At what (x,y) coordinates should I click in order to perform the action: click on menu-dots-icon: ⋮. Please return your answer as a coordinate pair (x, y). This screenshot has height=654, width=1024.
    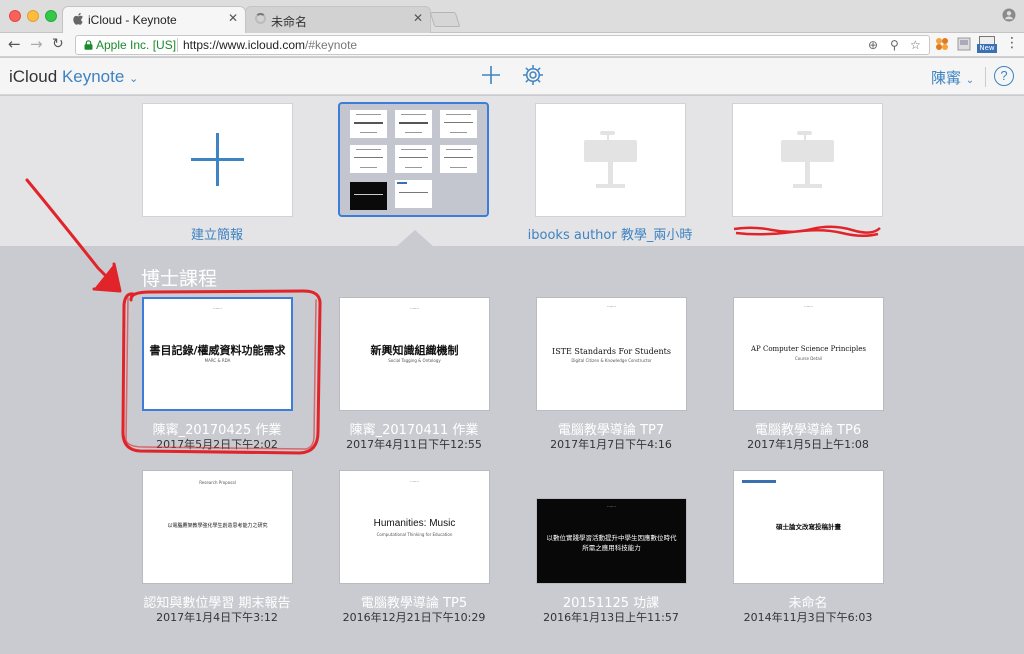
    Looking at the image, I should click on (1012, 43).